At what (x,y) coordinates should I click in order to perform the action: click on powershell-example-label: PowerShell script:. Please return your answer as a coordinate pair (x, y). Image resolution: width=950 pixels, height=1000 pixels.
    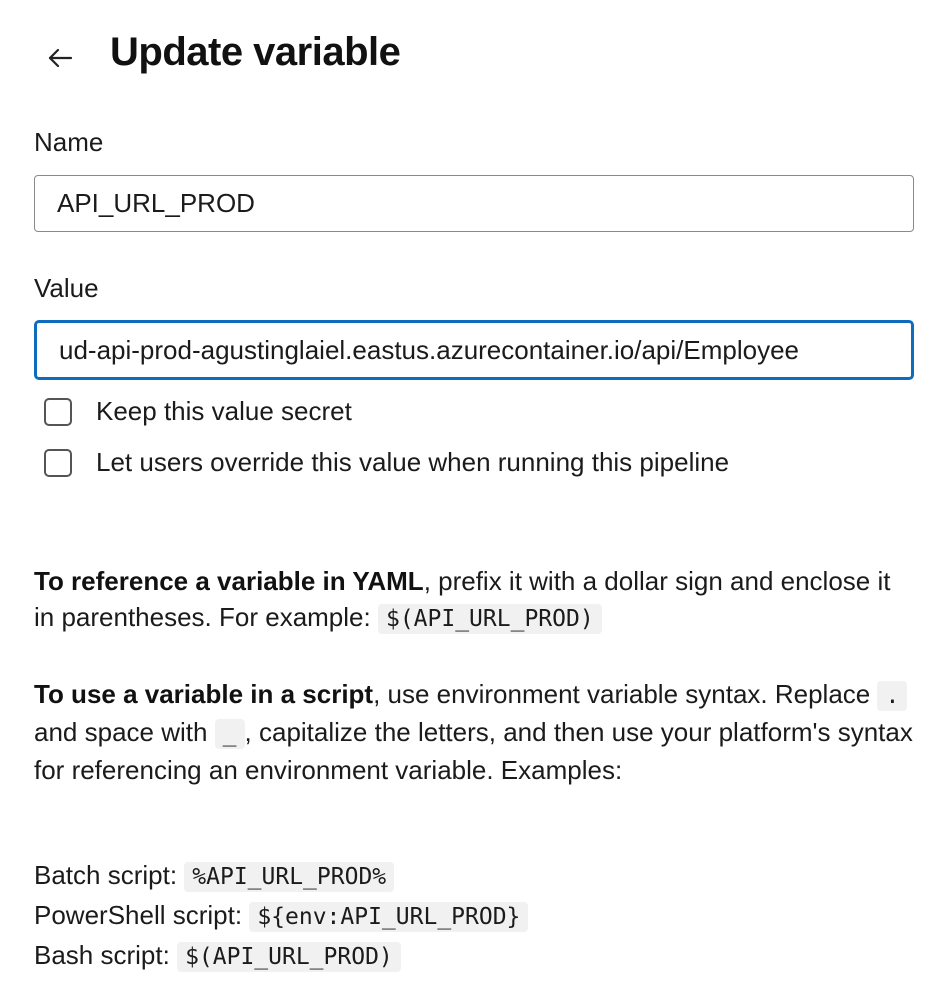
    Looking at the image, I should click on (142, 915).